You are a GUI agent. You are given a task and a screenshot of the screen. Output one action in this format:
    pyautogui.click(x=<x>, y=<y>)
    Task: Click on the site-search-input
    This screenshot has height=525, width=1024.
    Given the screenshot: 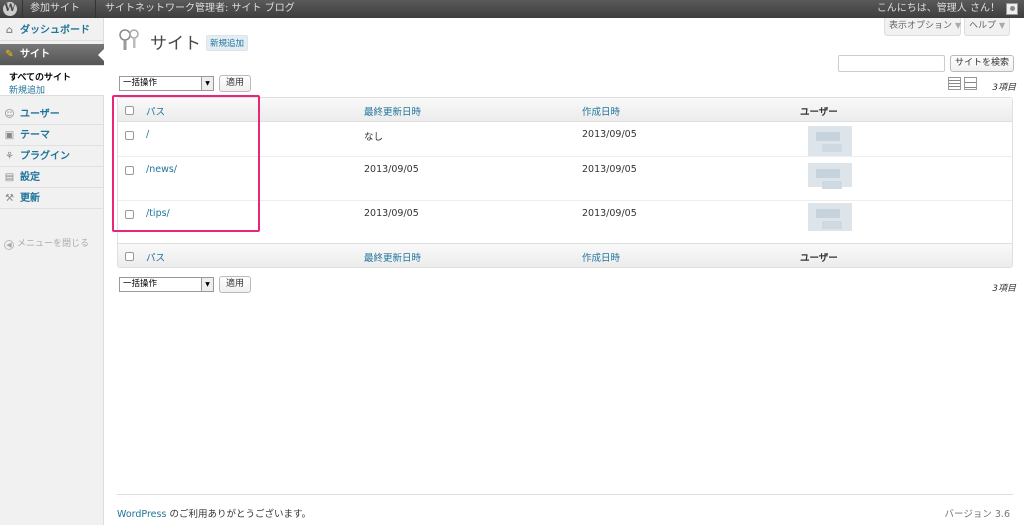 What is the action you would take?
    pyautogui.click(x=891, y=63)
    